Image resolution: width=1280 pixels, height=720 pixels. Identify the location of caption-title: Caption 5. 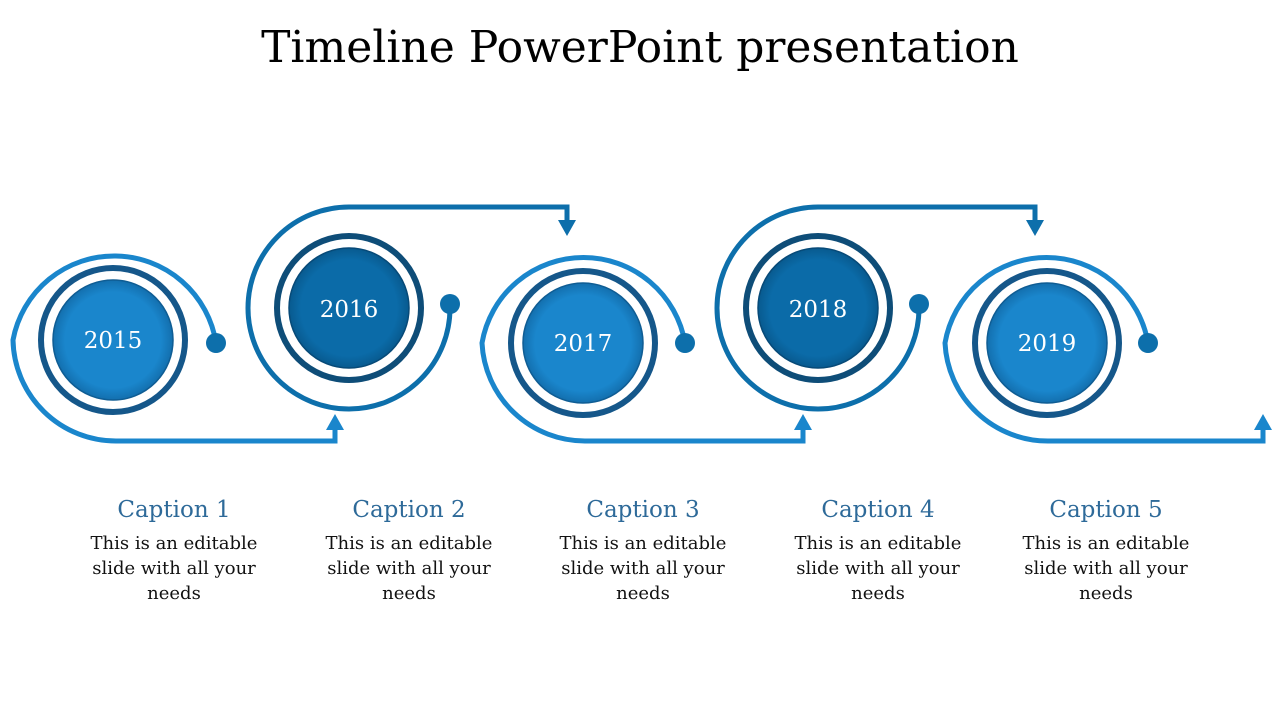
(1106, 510).